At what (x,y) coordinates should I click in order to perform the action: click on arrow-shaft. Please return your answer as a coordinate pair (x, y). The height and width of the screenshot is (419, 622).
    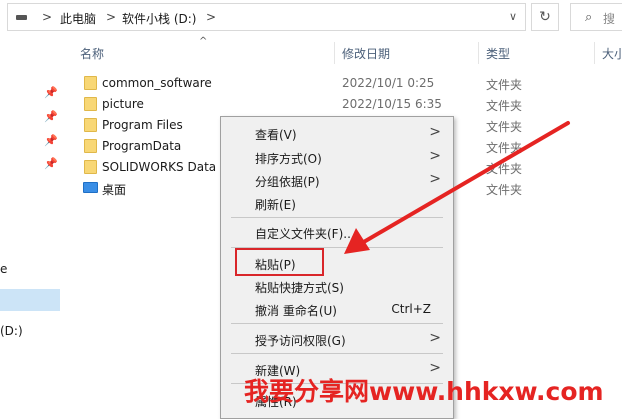
    Looking at the image, I should click on (465, 183).